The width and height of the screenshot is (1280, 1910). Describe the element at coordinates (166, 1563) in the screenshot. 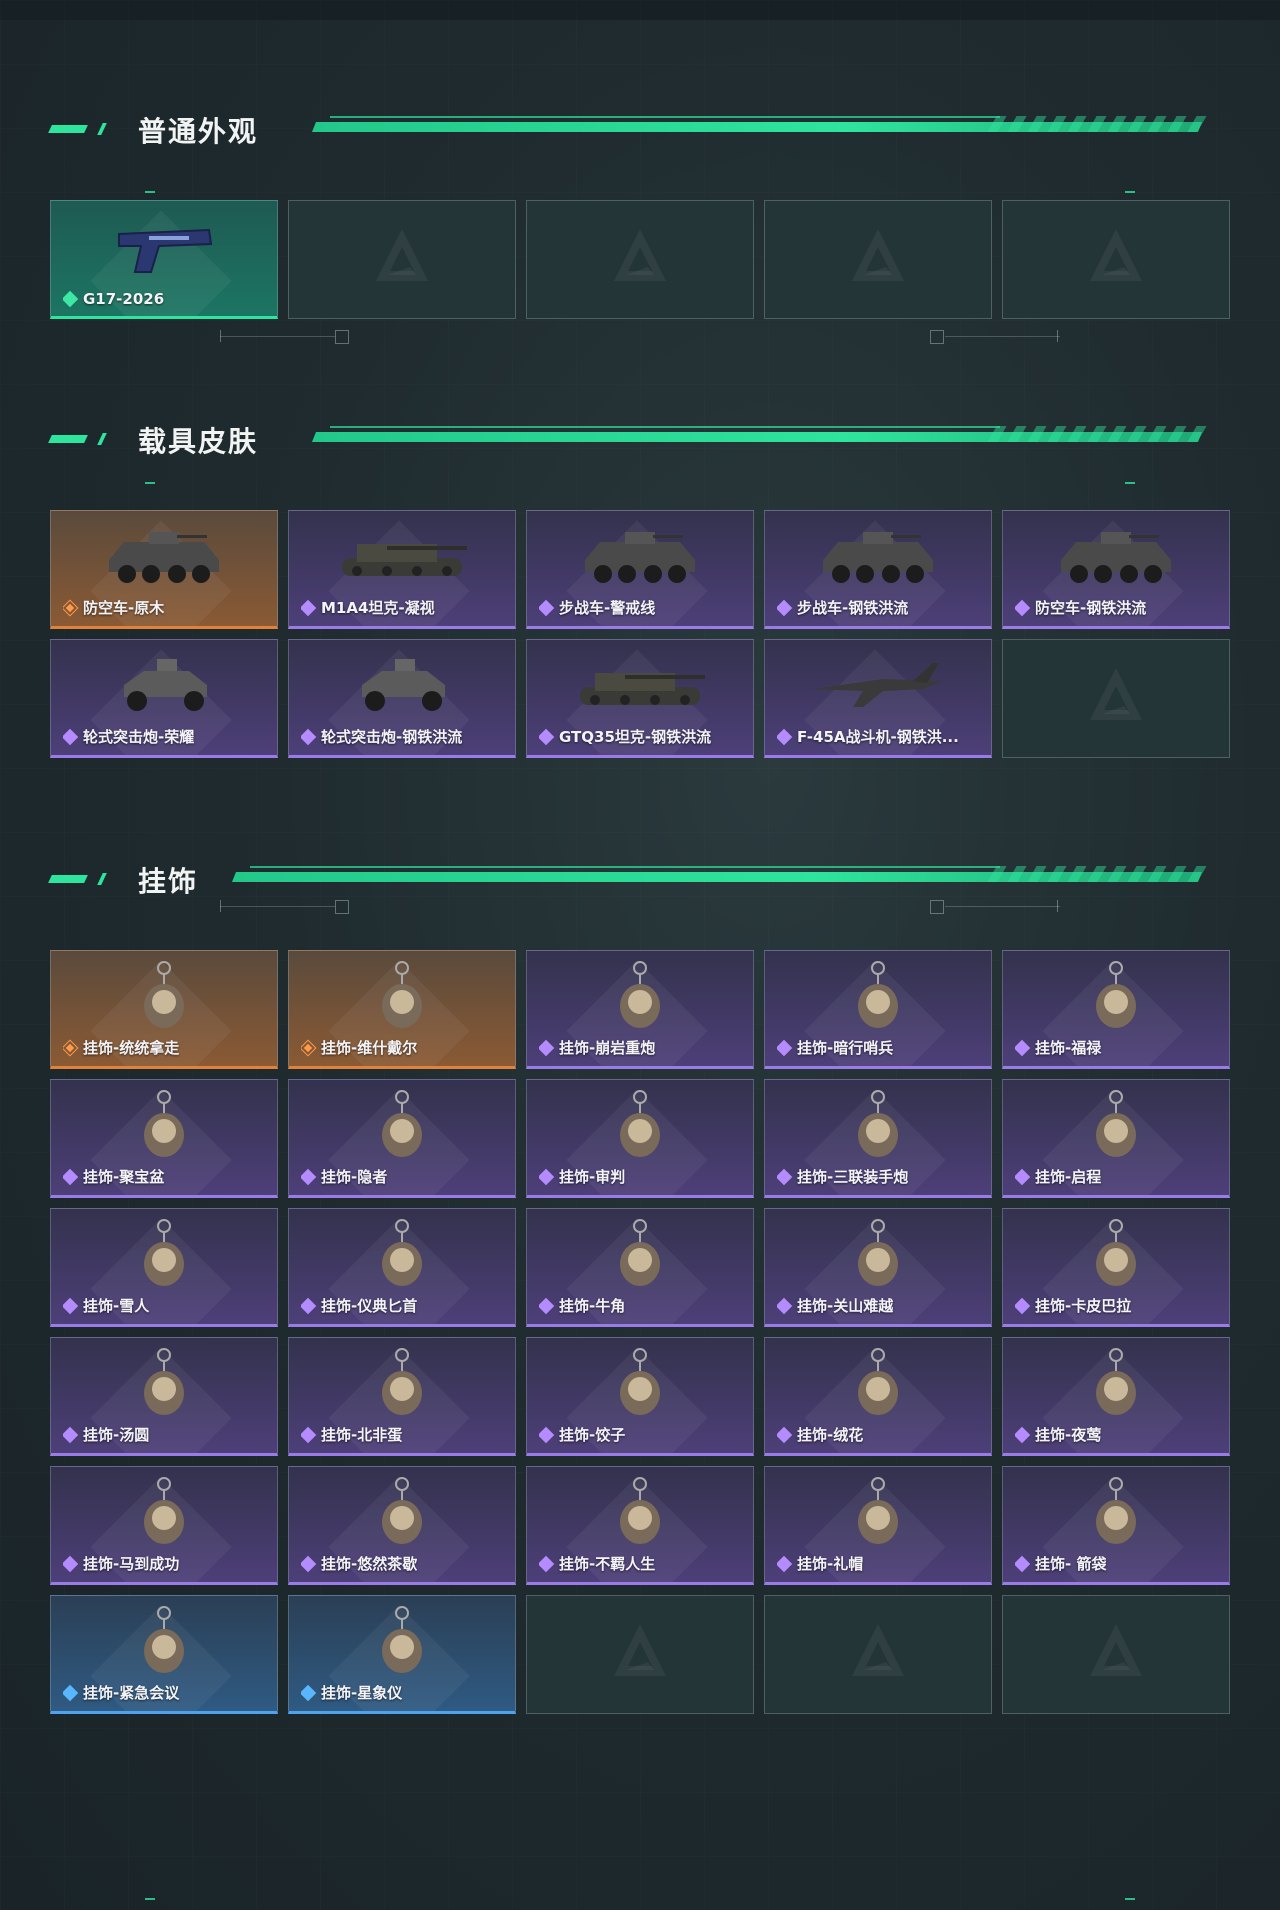

I see `item-label: 挂饰-马到成功` at that location.